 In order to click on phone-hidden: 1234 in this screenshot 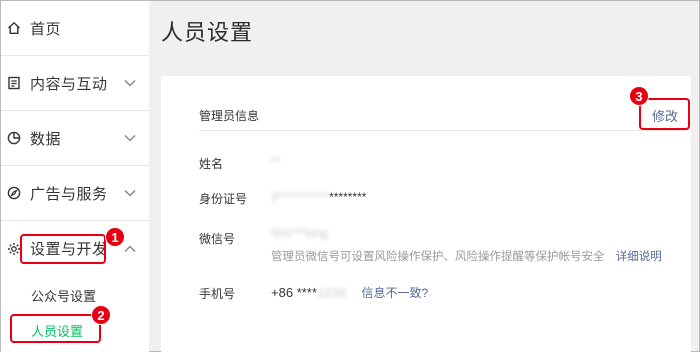, I will do `click(331, 292)`.